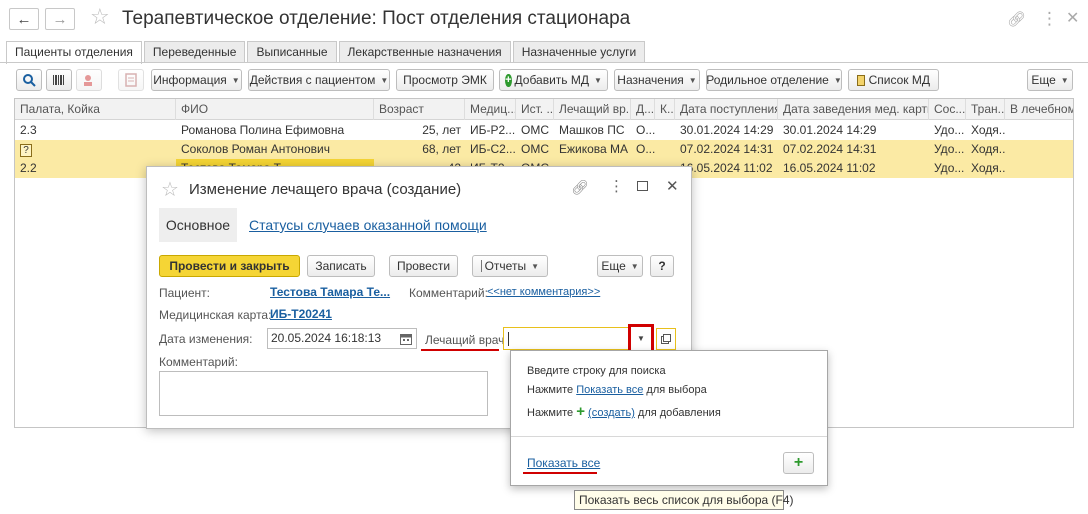 Image resolution: width=1088 pixels, height=514 pixels. I want to click on doctor-input, so click(569, 338).